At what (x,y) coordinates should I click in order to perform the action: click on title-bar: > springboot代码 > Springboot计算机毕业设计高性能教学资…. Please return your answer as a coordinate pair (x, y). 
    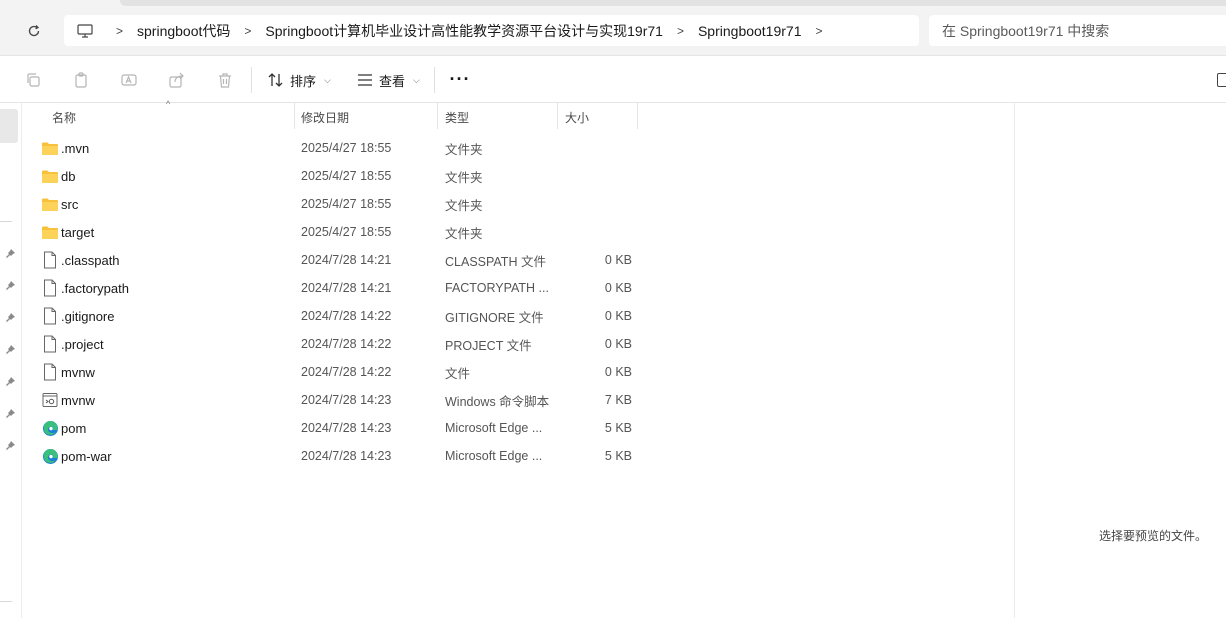
    Looking at the image, I should click on (613, 28).